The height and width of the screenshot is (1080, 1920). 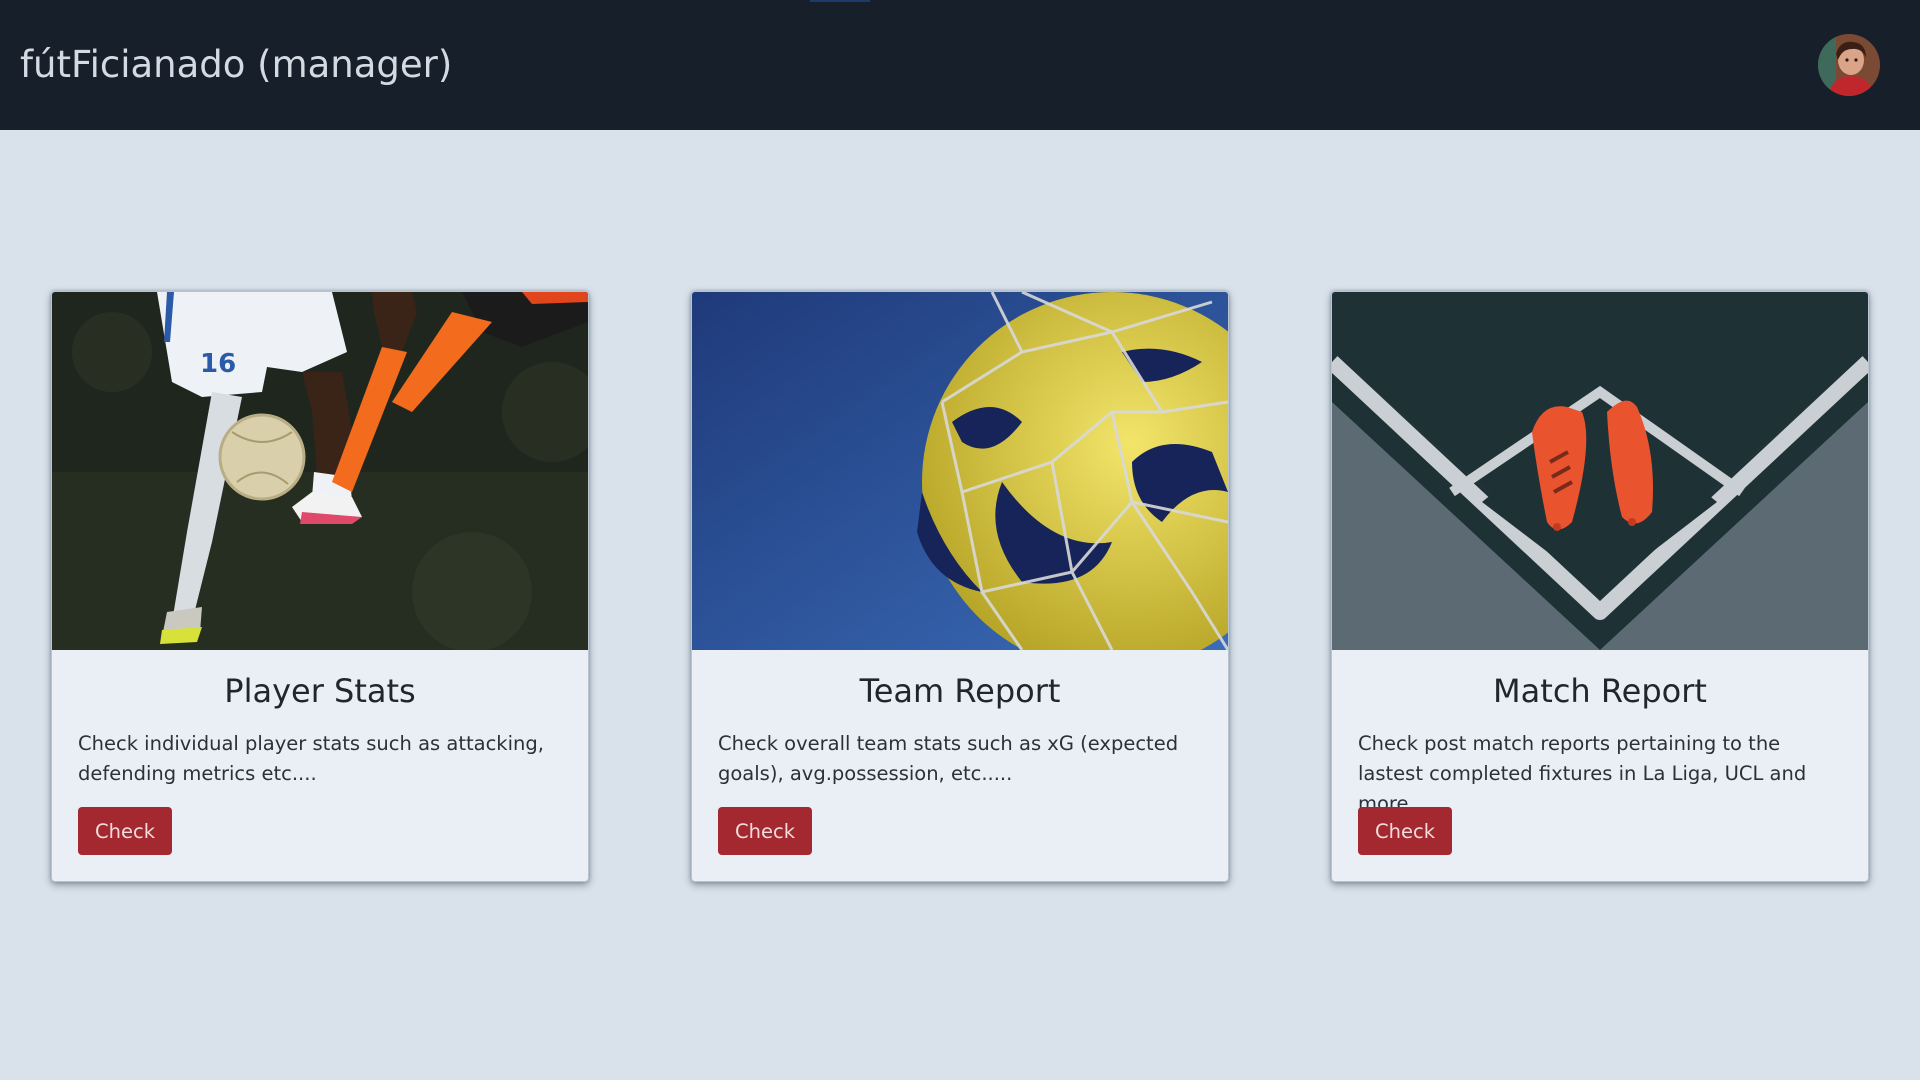 What do you see at coordinates (218, 364) in the screenshot?
I see `svg-text: 16` at bounding box center [218, 364].